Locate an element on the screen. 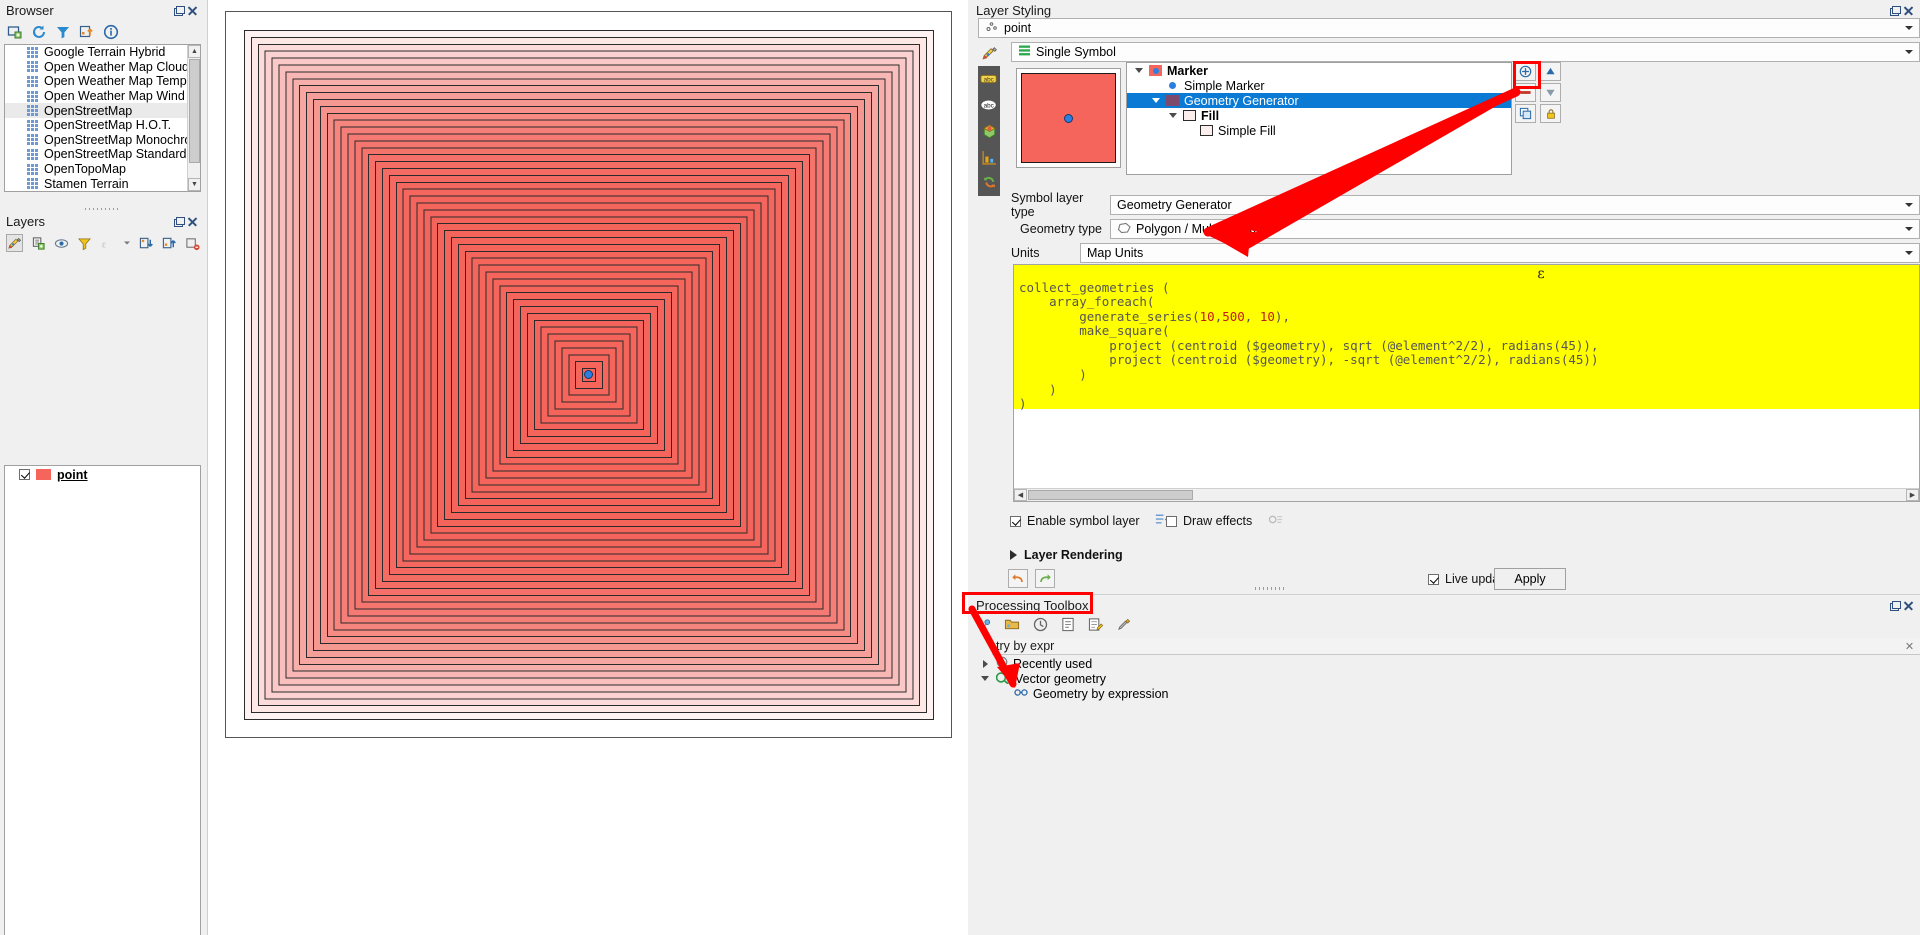  browser-item: Open Weather Map Wind Speed is located at coordinates (102, 96).